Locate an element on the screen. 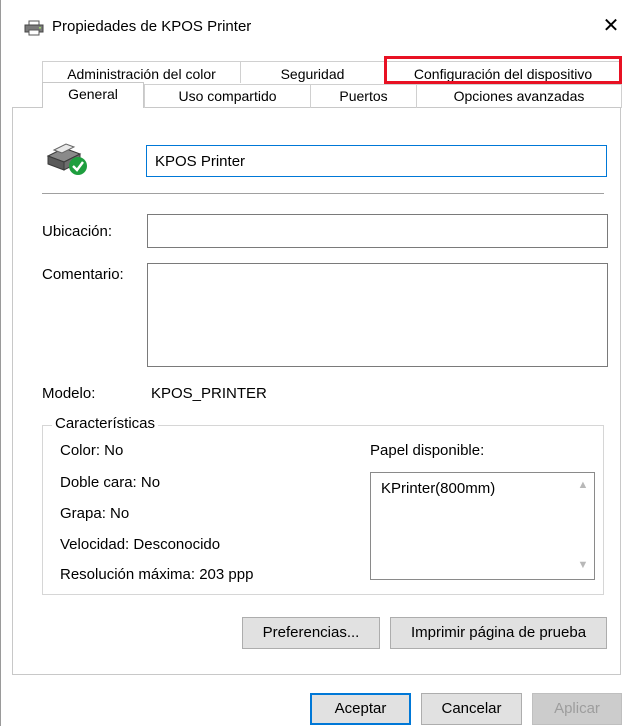 Image resolution: width=629 pixels, height=726 pixels. scroll-up-icon: ▲ is located at coordinates (583, 486).